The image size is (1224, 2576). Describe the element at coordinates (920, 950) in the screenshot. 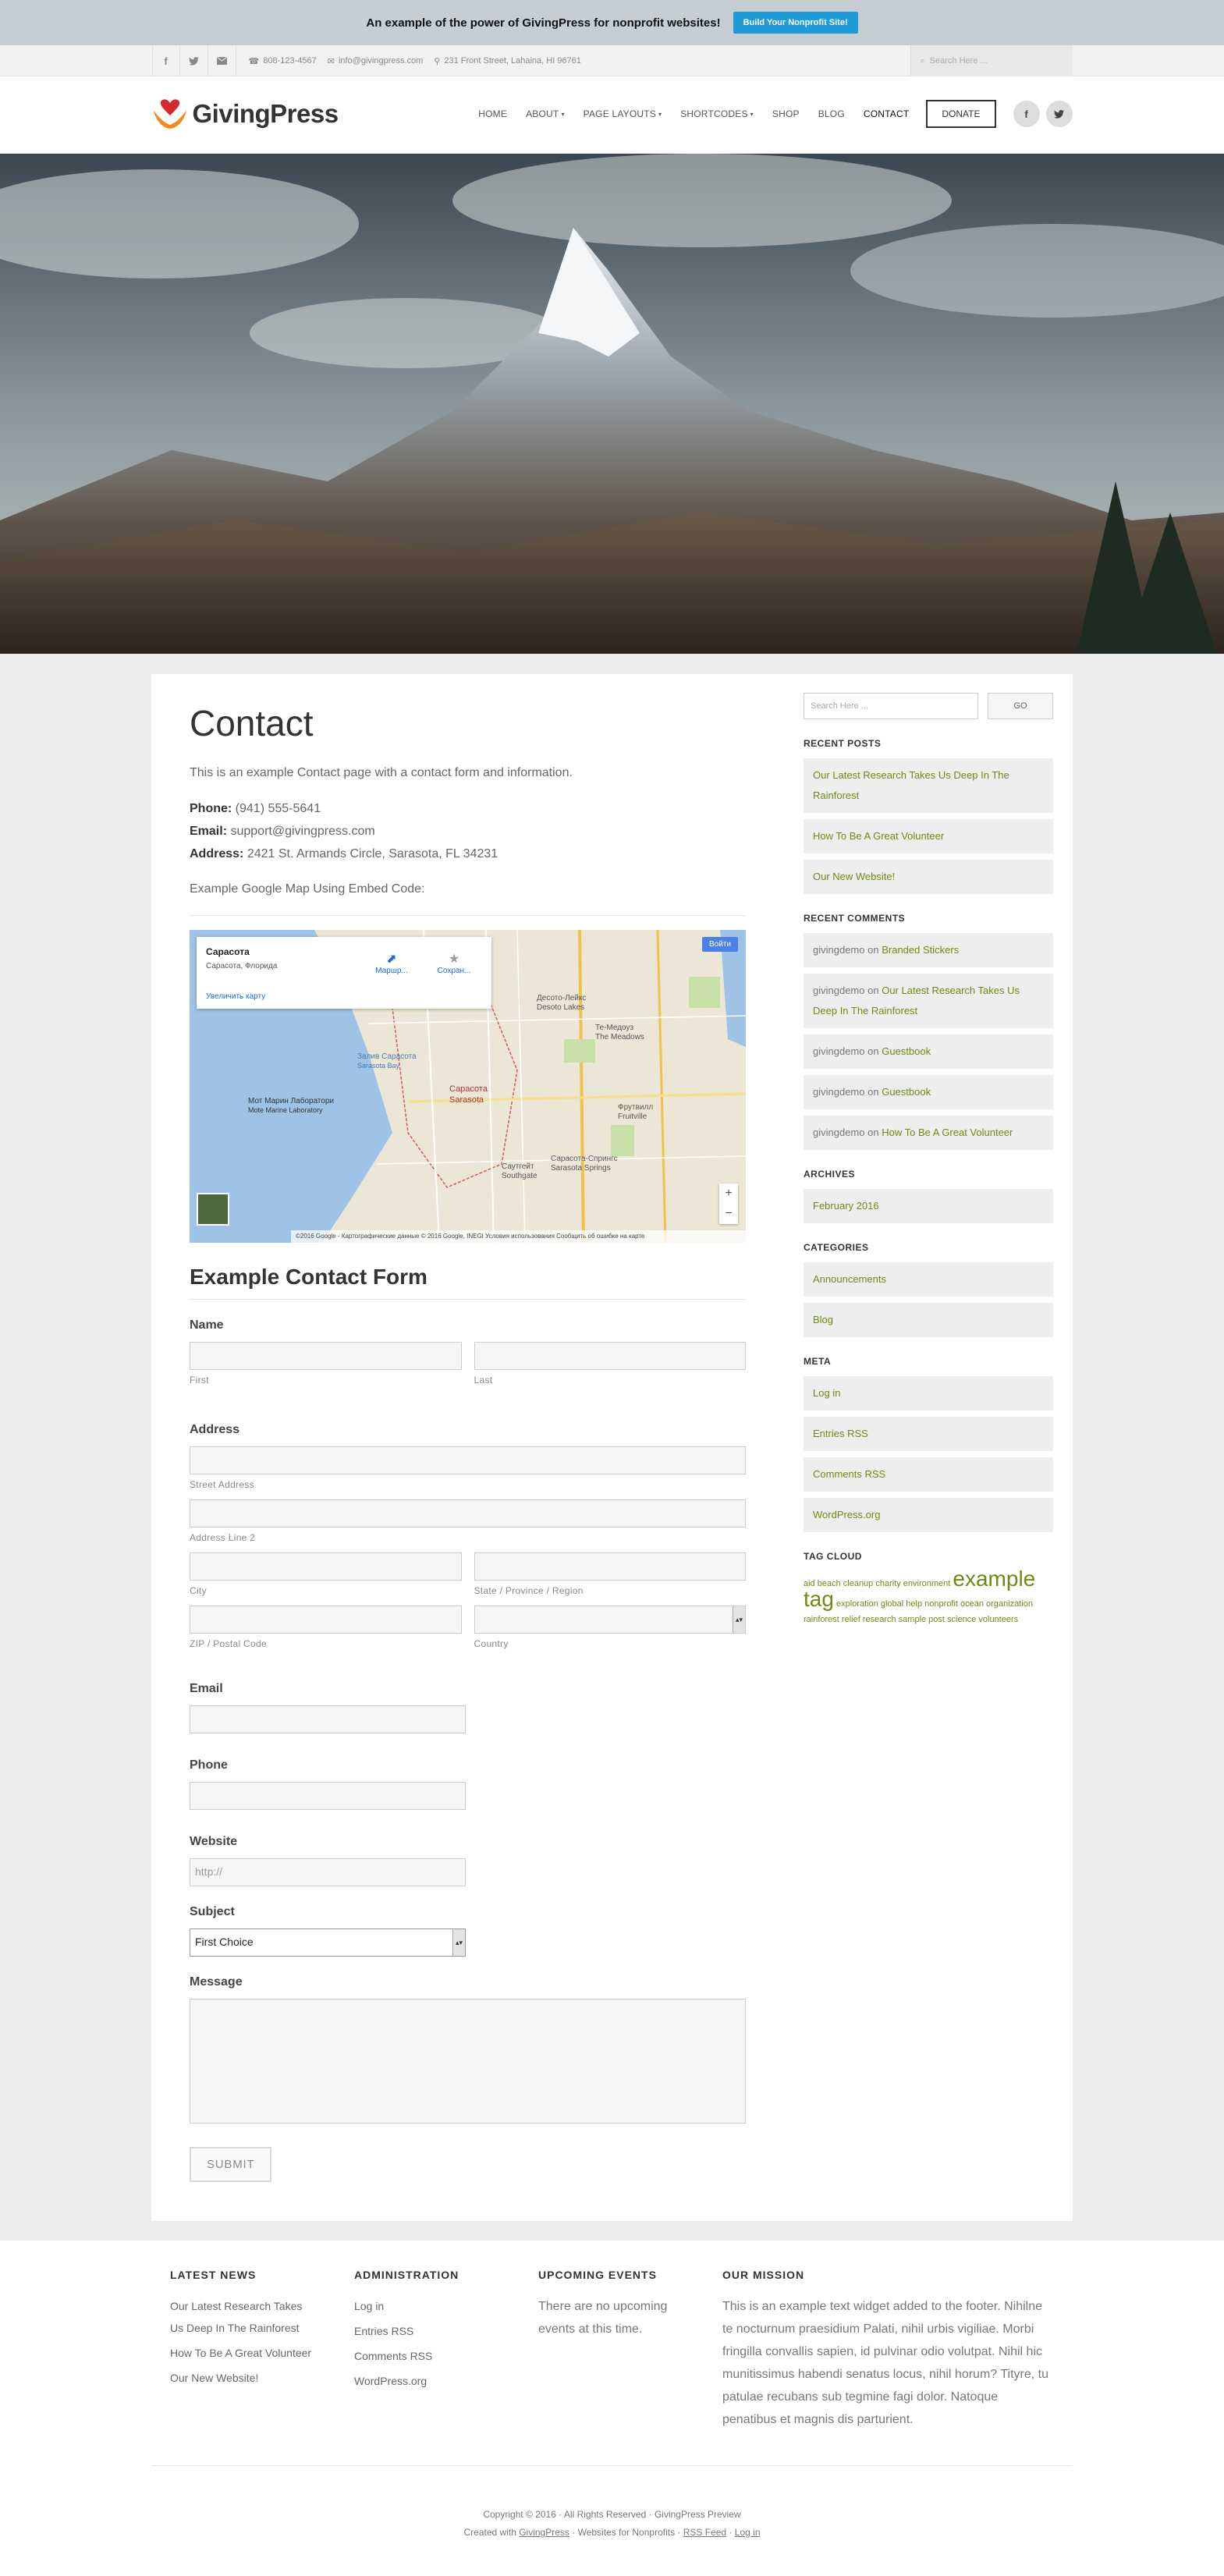

I see `comment-post-link: Branded Stickers` at that location.